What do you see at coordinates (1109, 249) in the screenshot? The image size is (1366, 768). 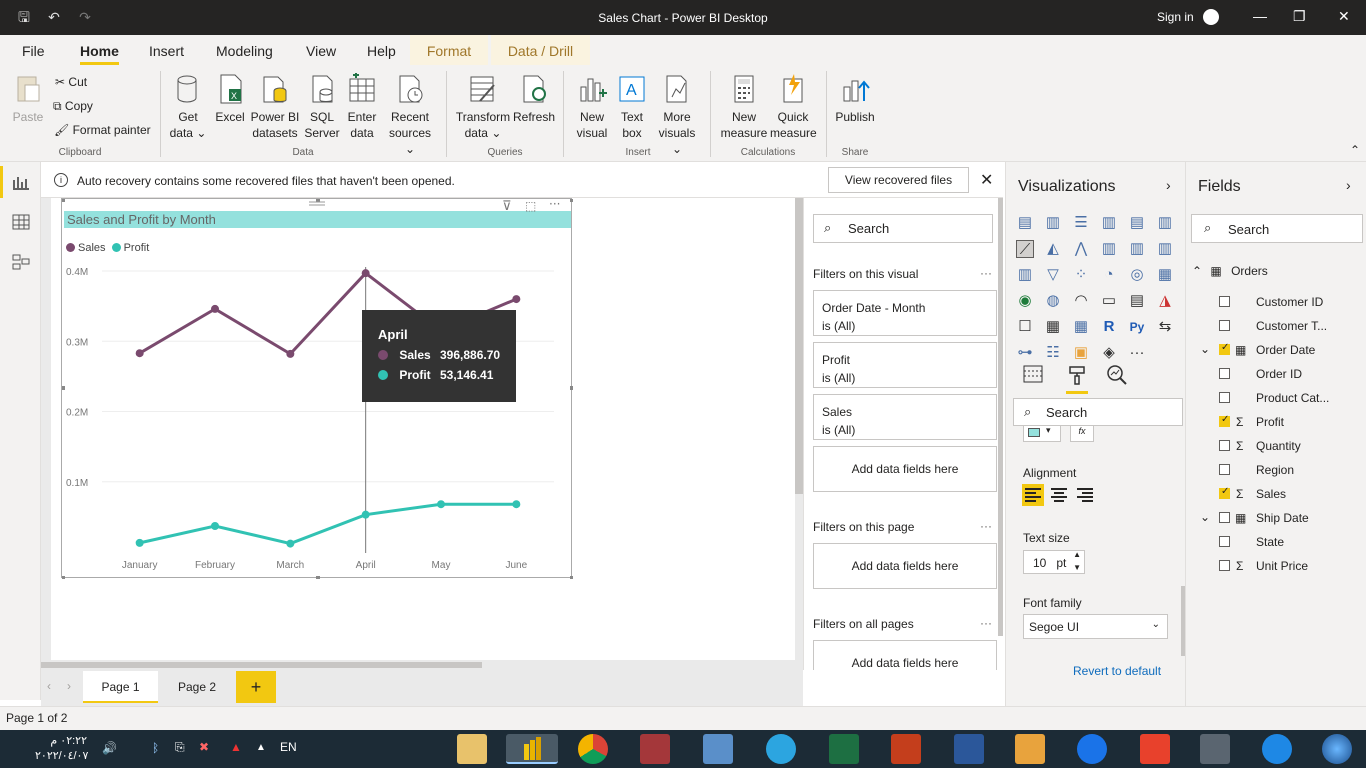 I see `line-column-visual-icon: ▥` at bounding box center [1109, 249].